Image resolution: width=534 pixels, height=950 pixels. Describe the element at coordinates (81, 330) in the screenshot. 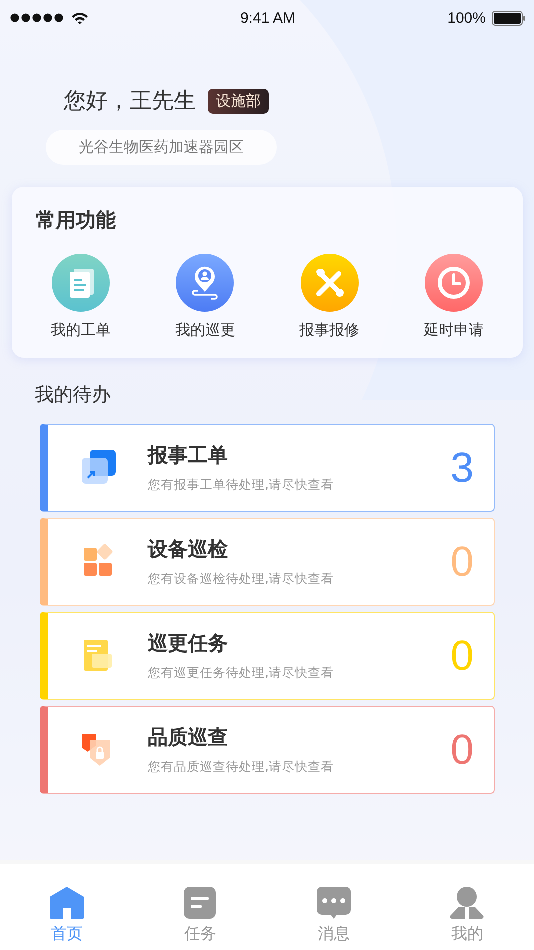

I see `function-label: 我的工单` at that location.